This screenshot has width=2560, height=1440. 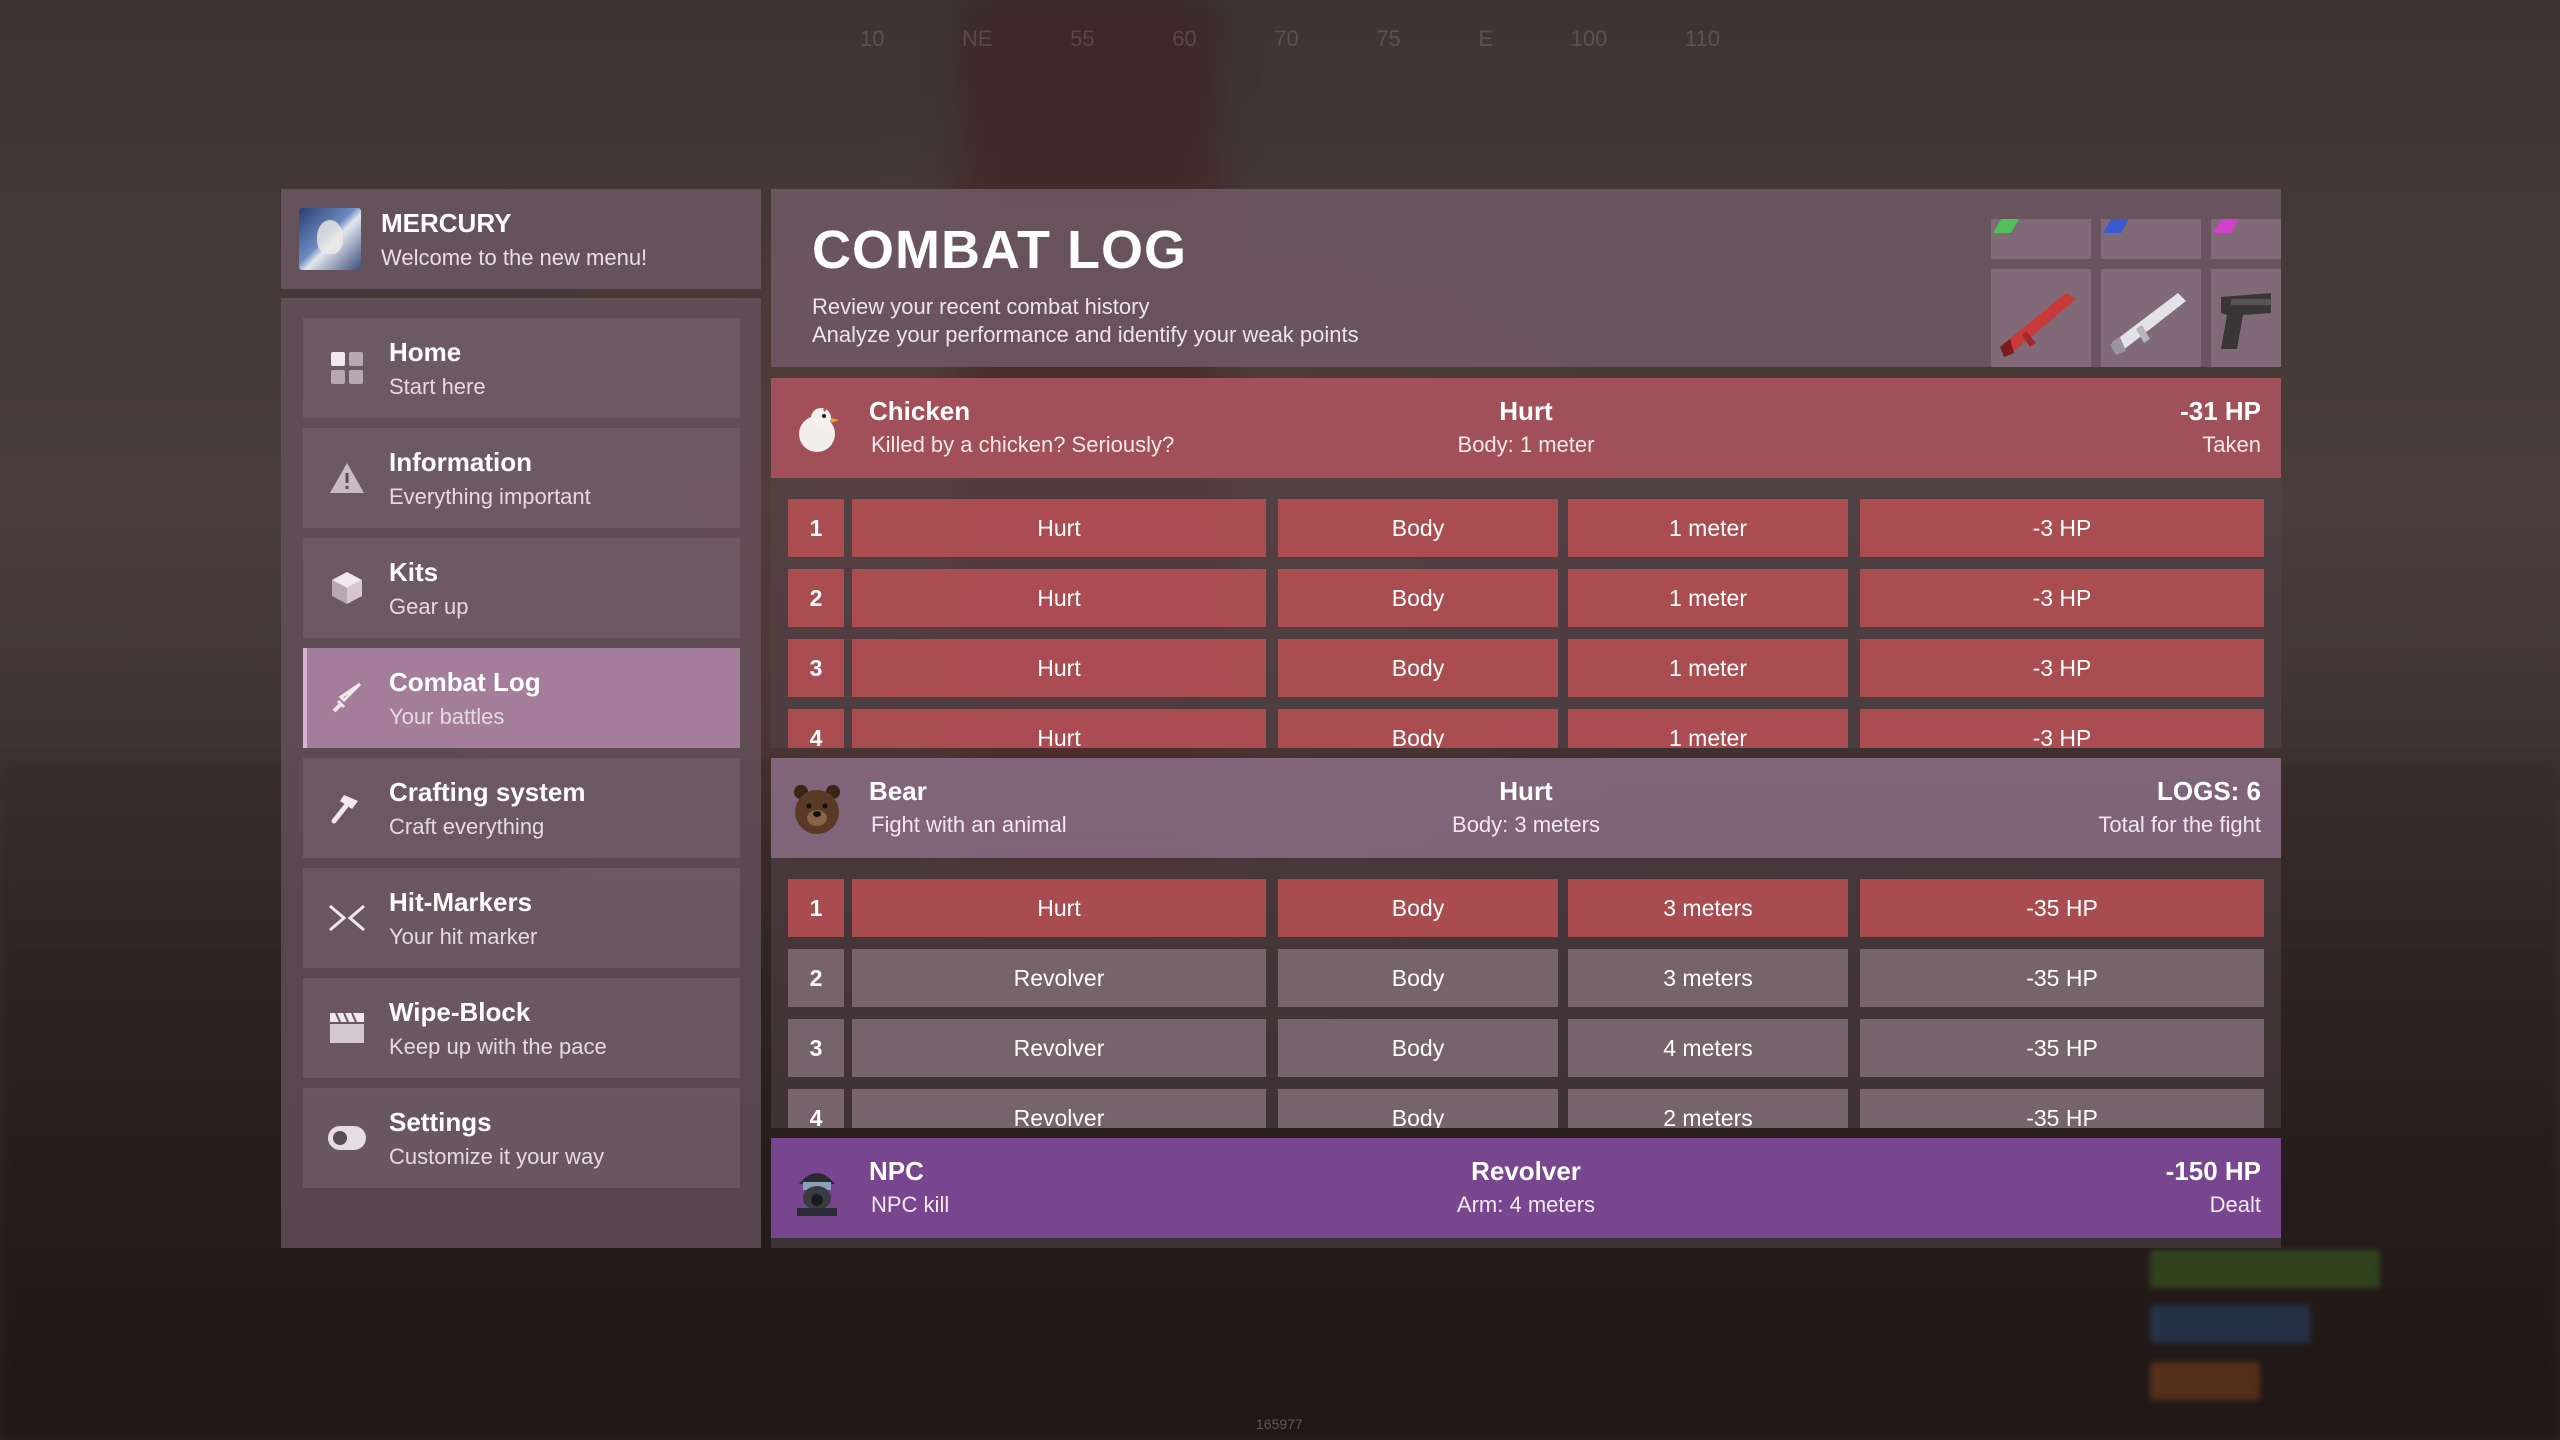 What do you see at coordinates (521, 368) in the screenshot?
I see `sidebar-item-home: Home Start here` at bounding box center [521, 368].